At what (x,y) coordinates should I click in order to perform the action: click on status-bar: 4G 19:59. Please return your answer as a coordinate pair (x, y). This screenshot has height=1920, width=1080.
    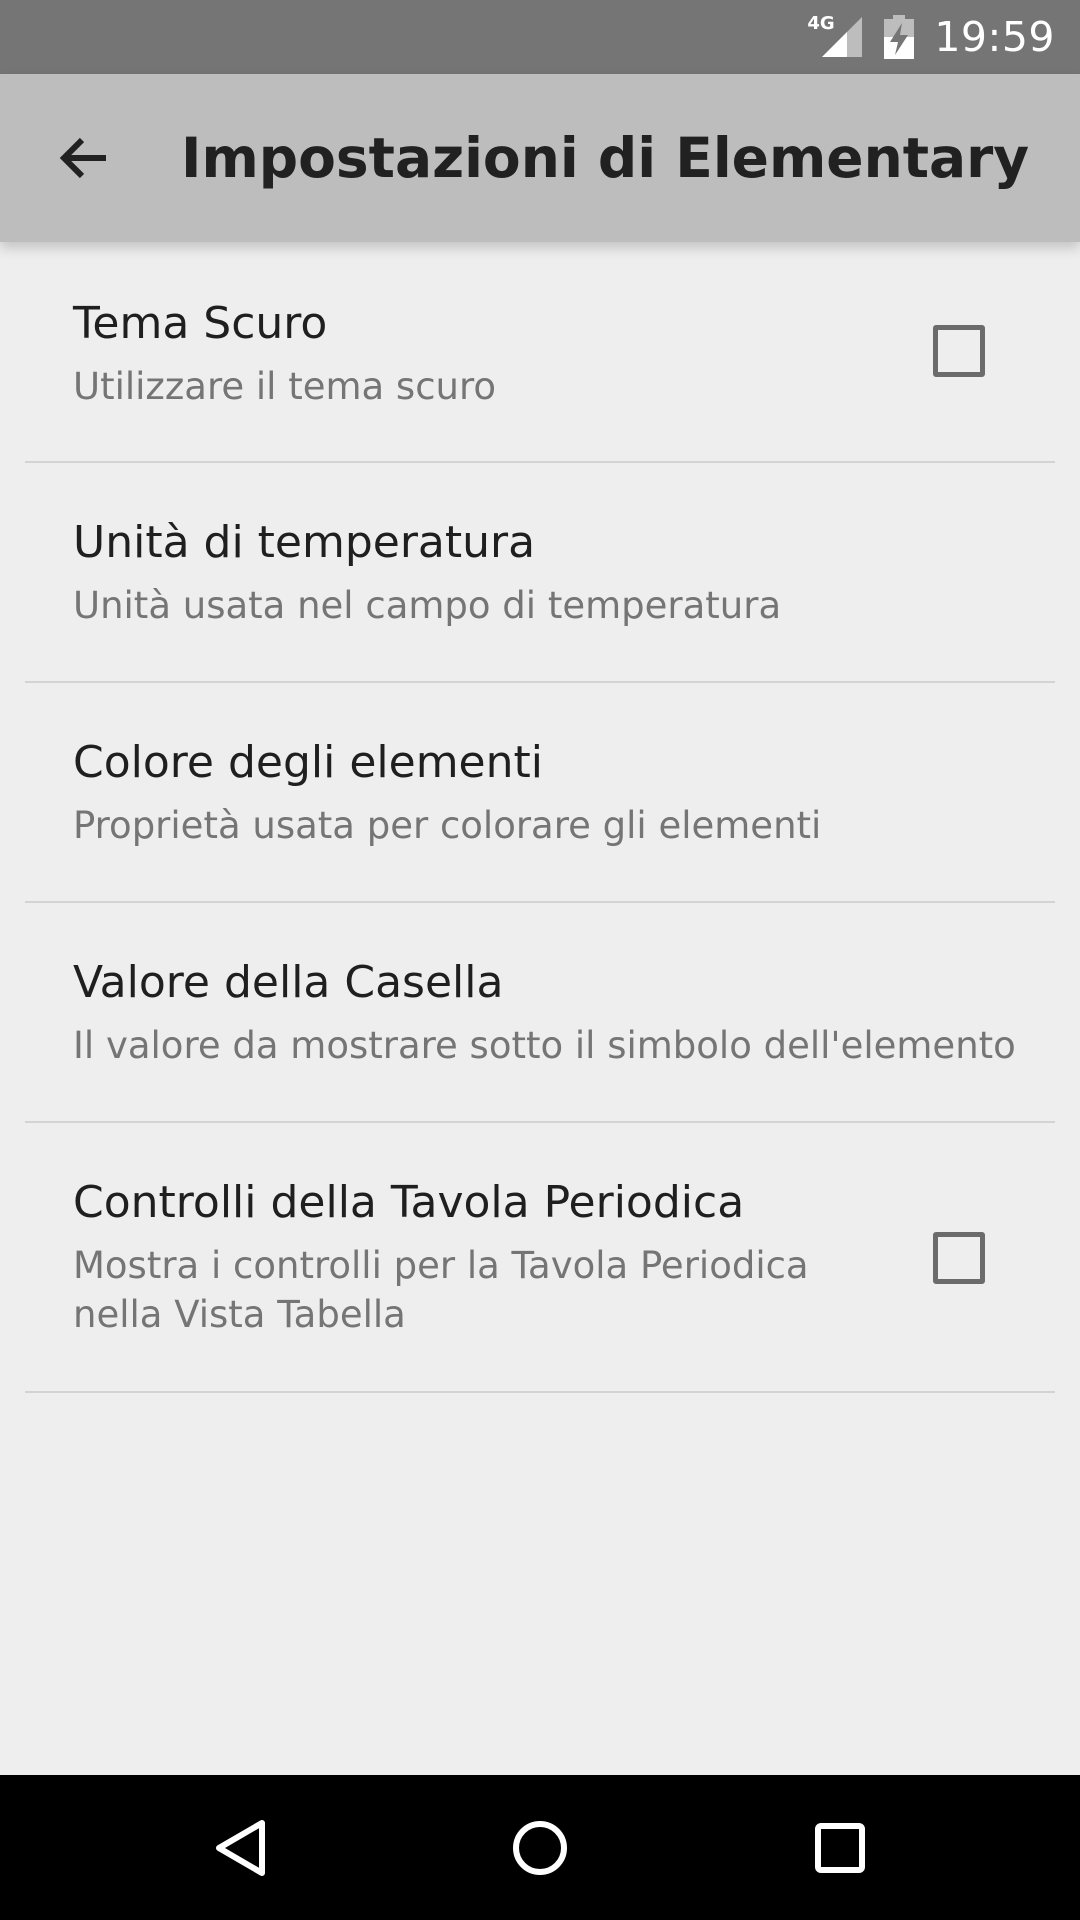
    Looking at the image, I should click on (540, 37).